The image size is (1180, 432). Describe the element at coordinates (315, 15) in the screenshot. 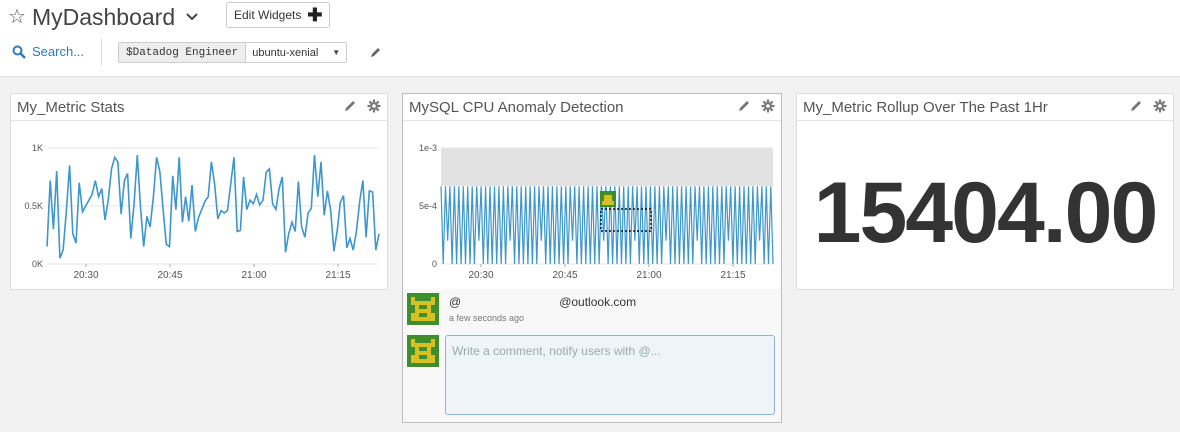

I see `plus-icon: ✚` at that location.